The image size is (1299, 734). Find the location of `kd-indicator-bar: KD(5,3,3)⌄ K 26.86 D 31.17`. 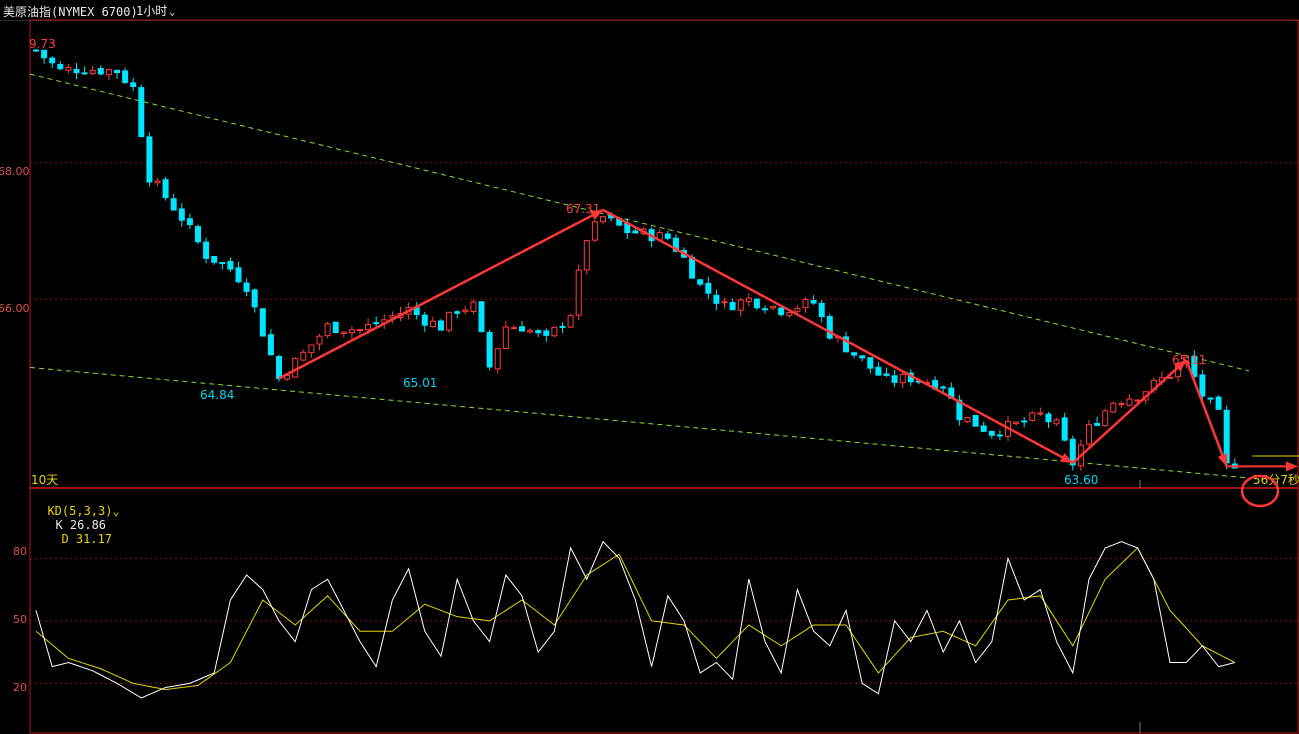

kd-indicator-bar: KD(5,3,3)⌄ K 26.86 D 31.17 is located at coordinates (76, 518).